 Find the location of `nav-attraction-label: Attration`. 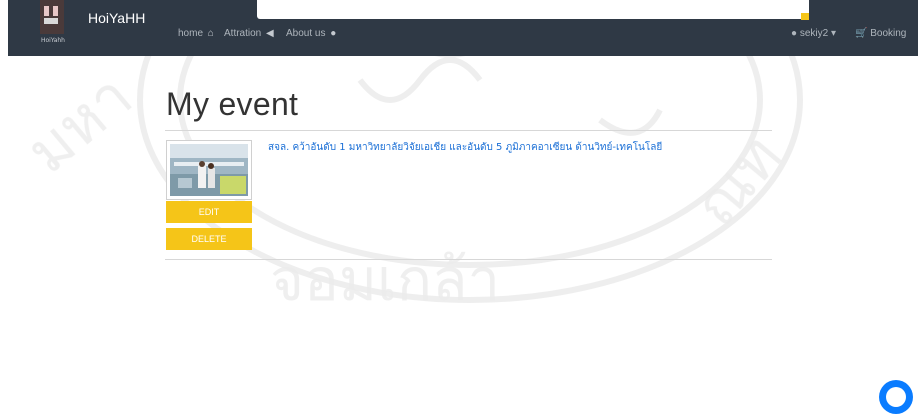

nav-attraction-label: Attration is located at coordinates (243, 33).